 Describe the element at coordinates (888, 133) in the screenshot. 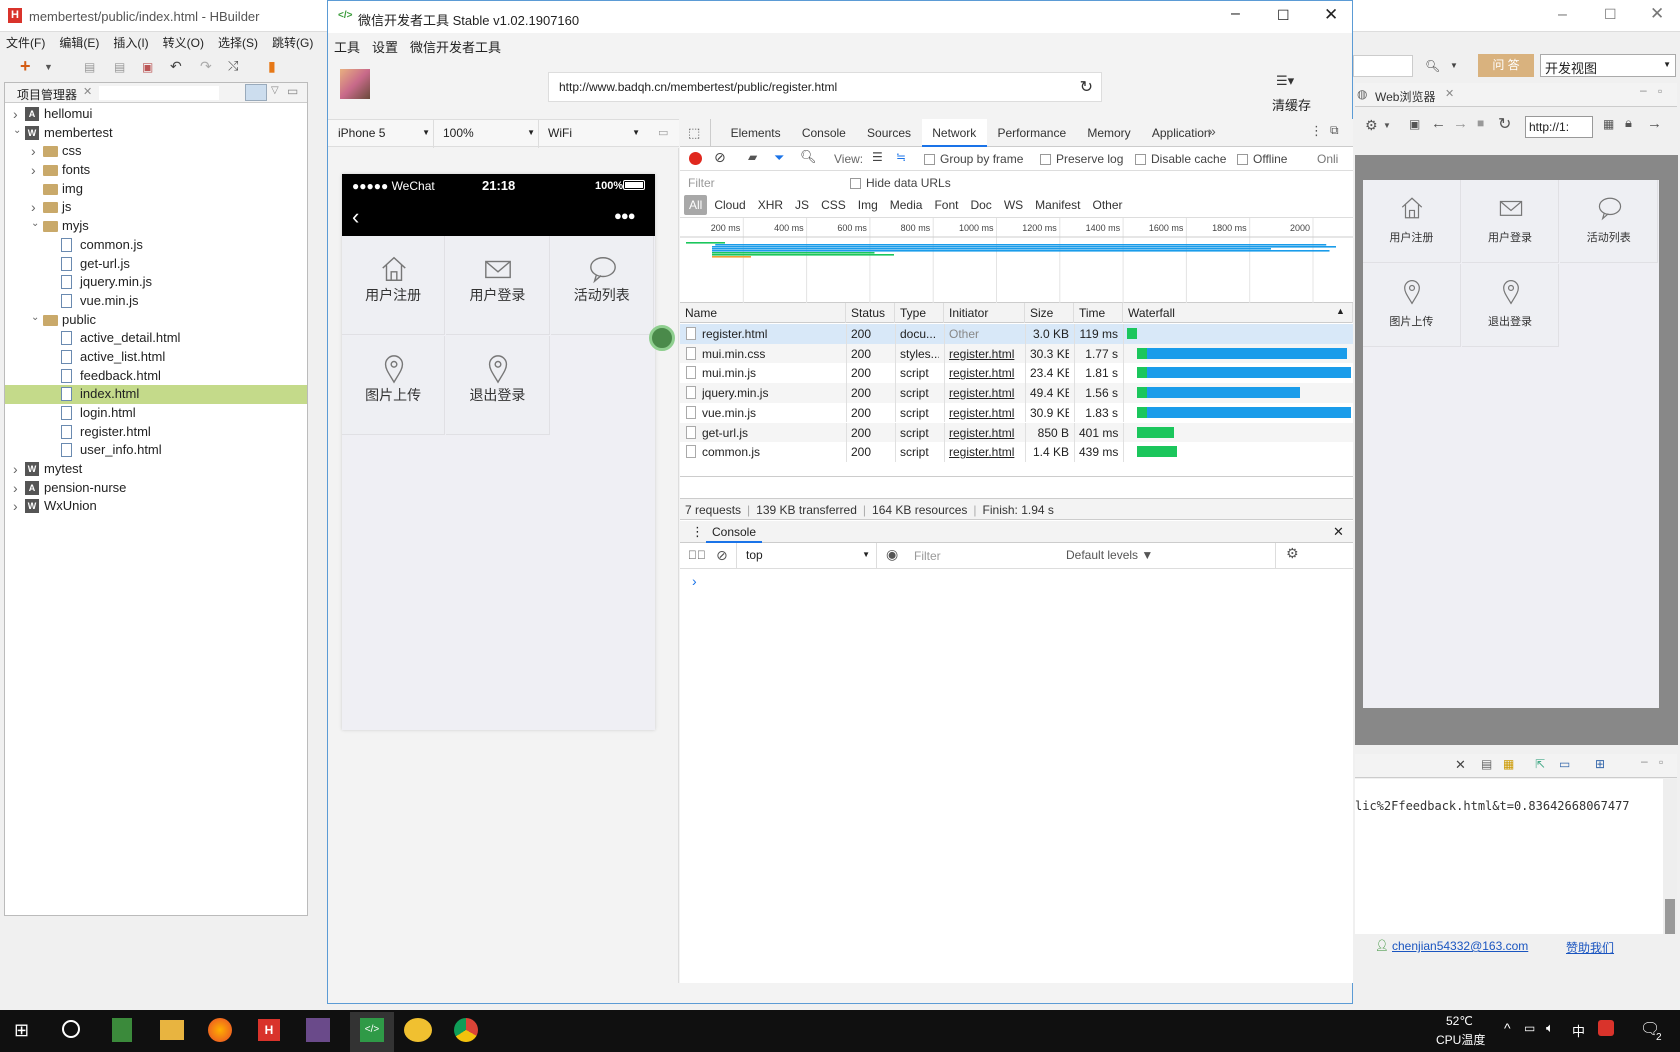

I see `devtools-tab: Sources` at that location.